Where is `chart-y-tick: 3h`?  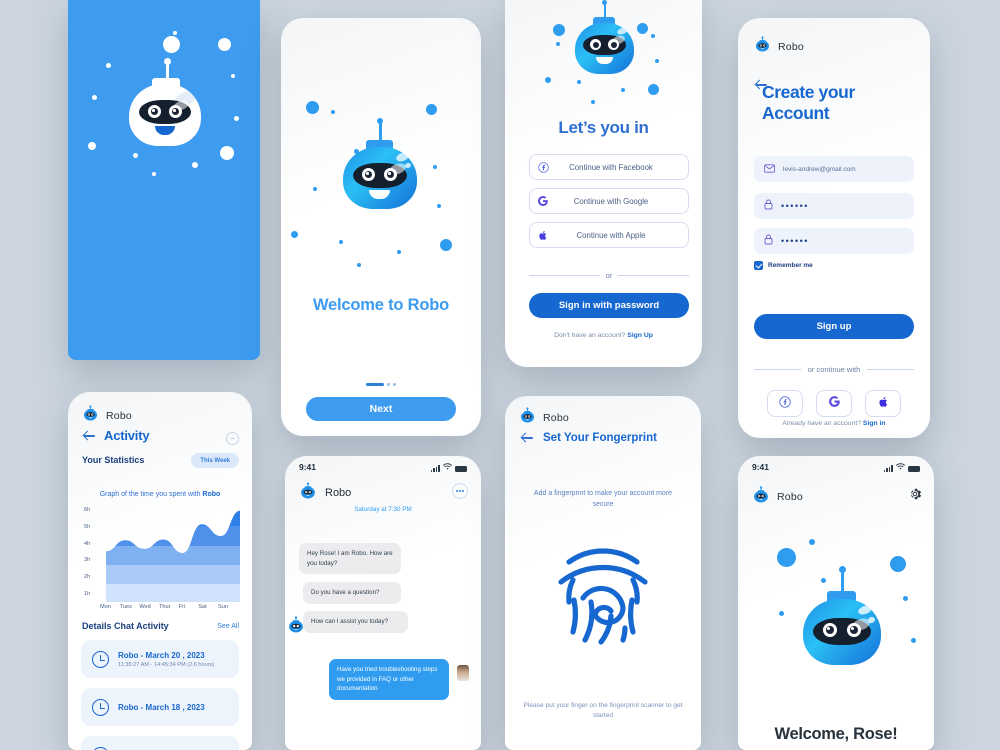
chart-y-tick: 3h is located at coordinates (87, 560).